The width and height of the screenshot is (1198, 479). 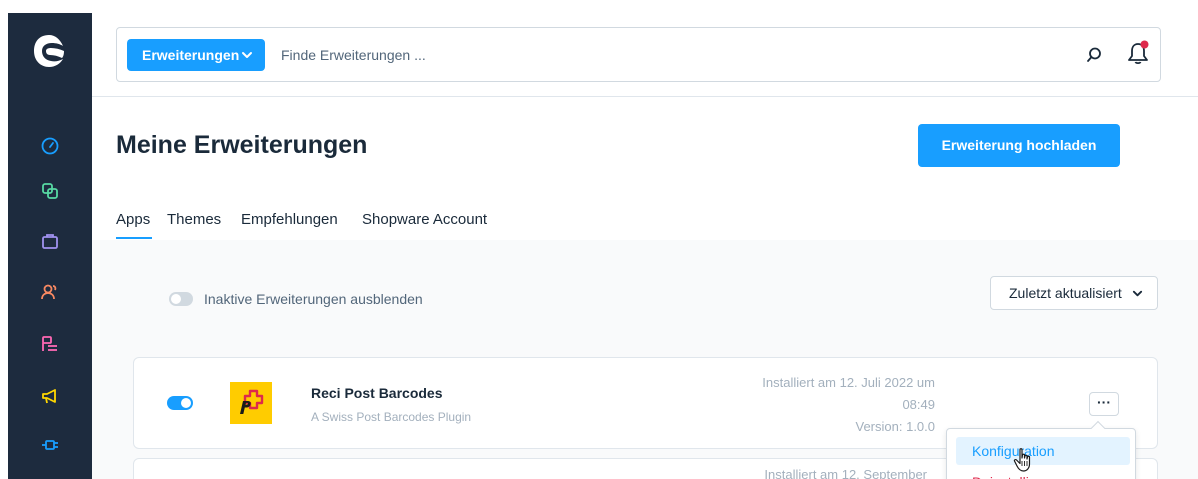 I want to click on catalogue-icon, so click(x=50, y=191).